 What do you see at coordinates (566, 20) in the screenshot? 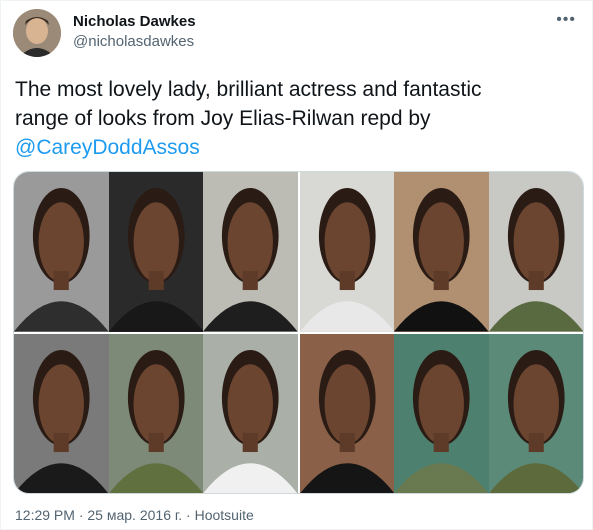
I see `more-icon: •••` at bounding box center [566, 20].